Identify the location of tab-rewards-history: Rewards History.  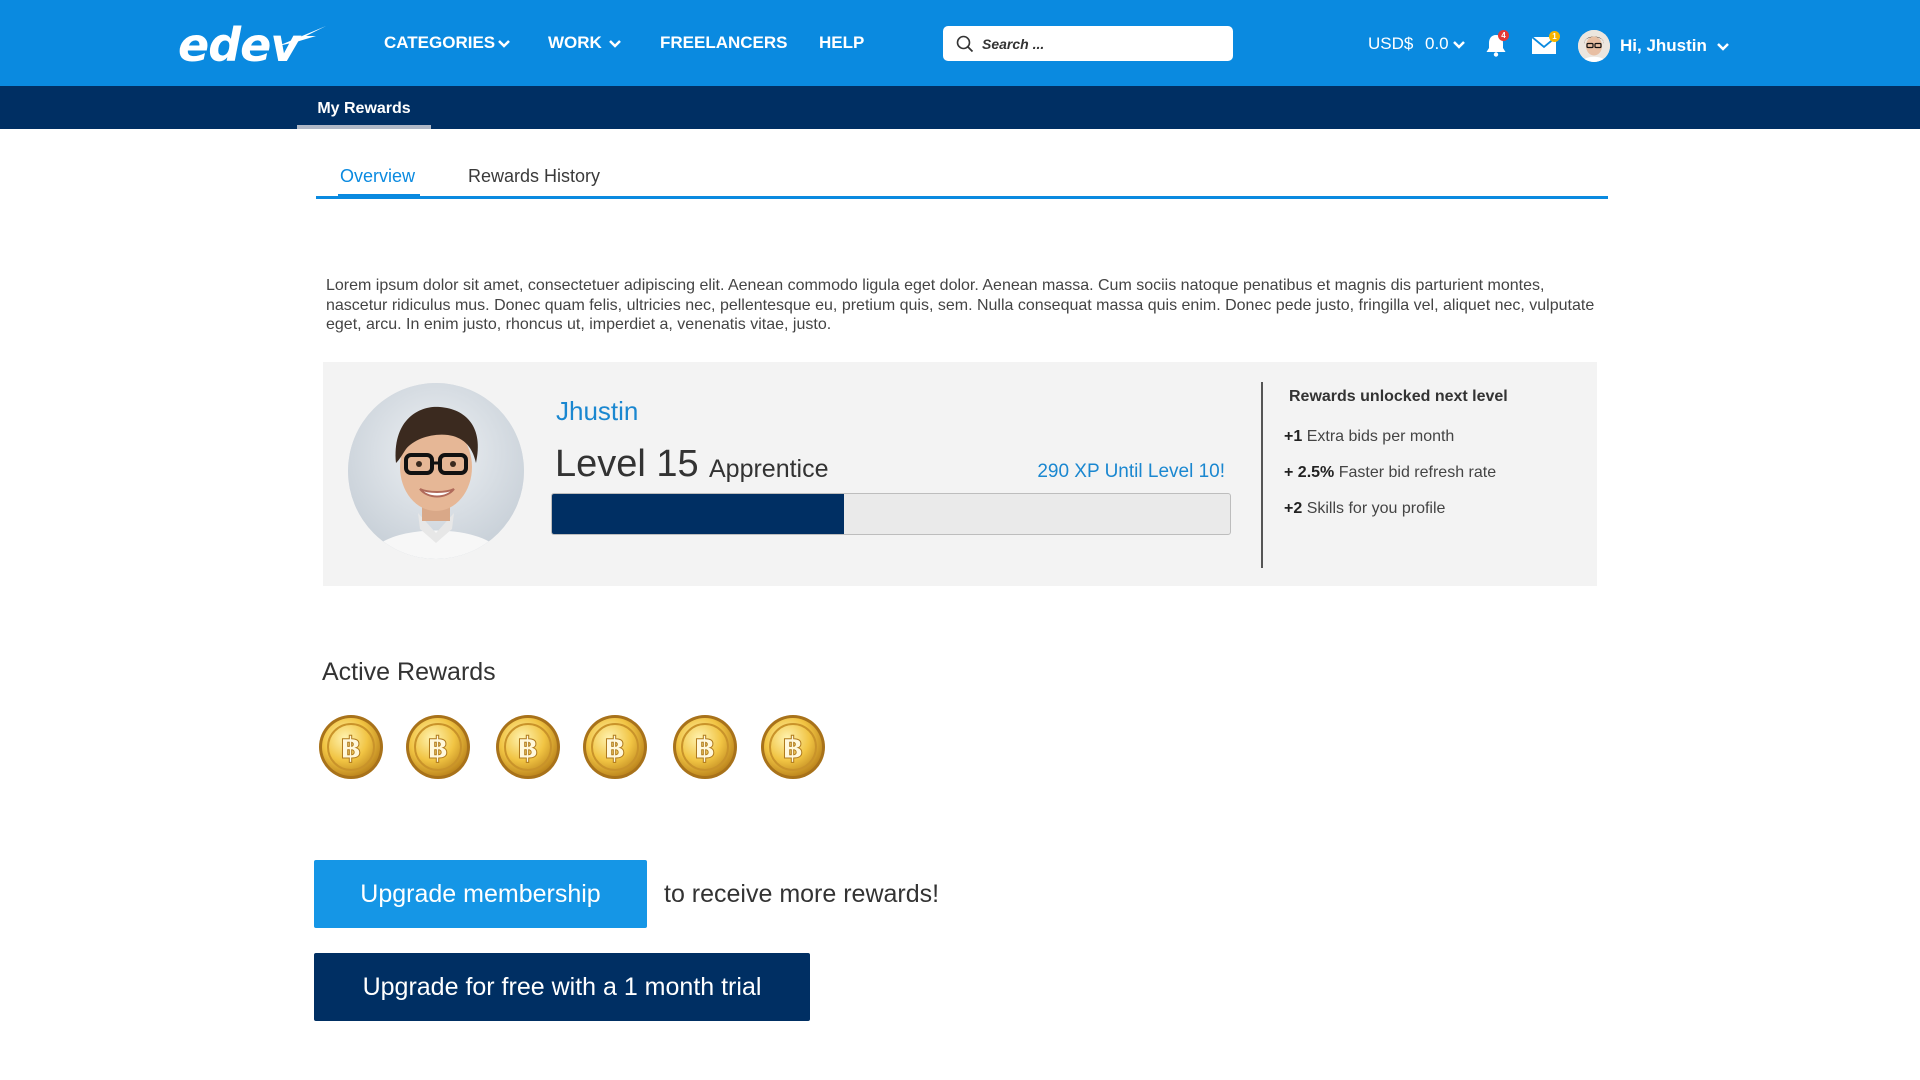
(534, 176).